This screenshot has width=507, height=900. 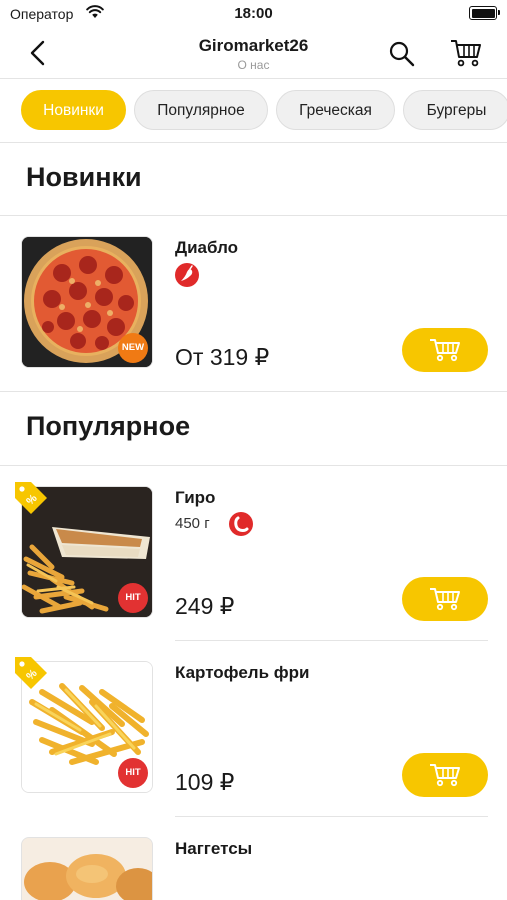 I want to click on sausage-icon, so click(x=241, y=524).